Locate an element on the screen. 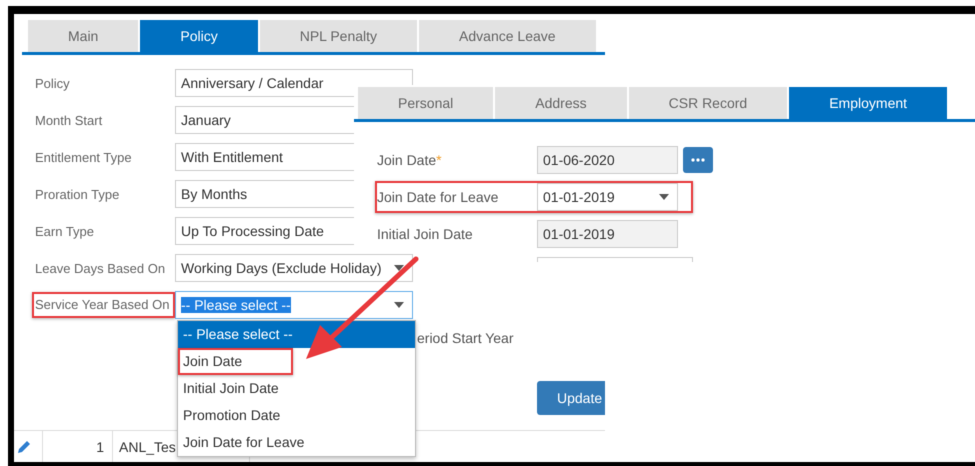 The width and height of the screenshot is (975, 466). tab: Employment is located at coordinates (868, 103).